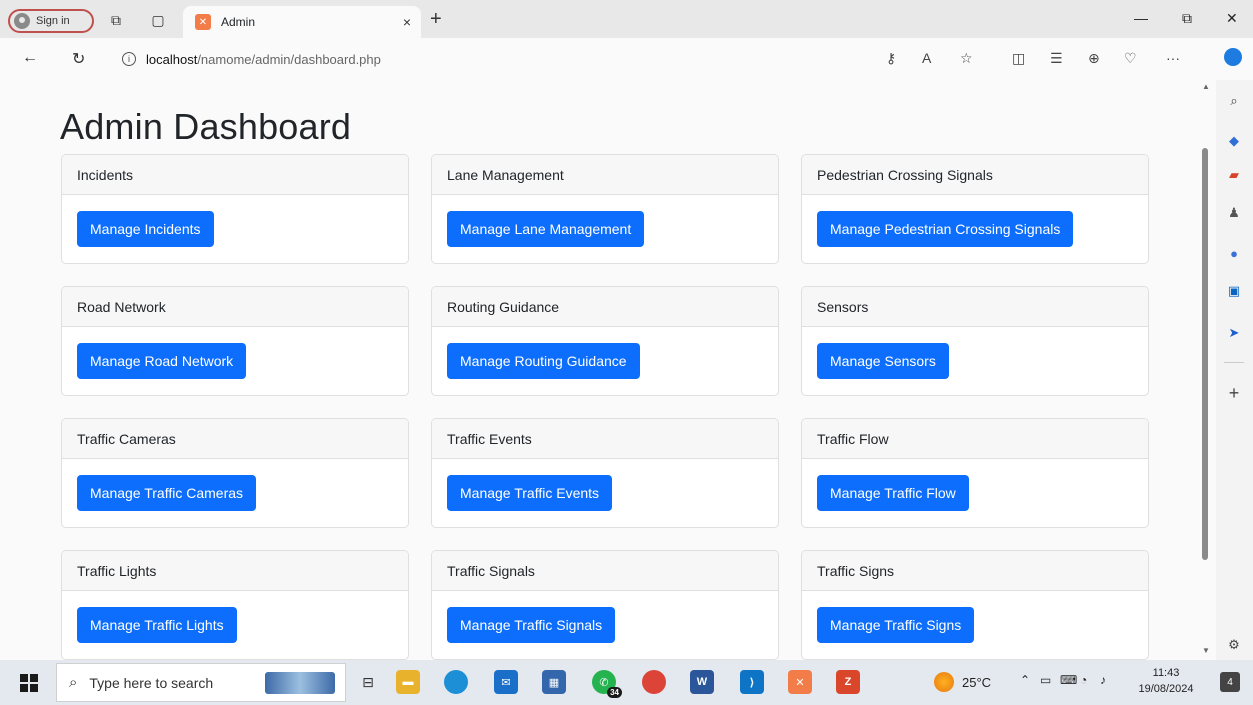 The height and width of the screenshot is (705, 1253). I want to click on word-icon: W, so click(702, 682).